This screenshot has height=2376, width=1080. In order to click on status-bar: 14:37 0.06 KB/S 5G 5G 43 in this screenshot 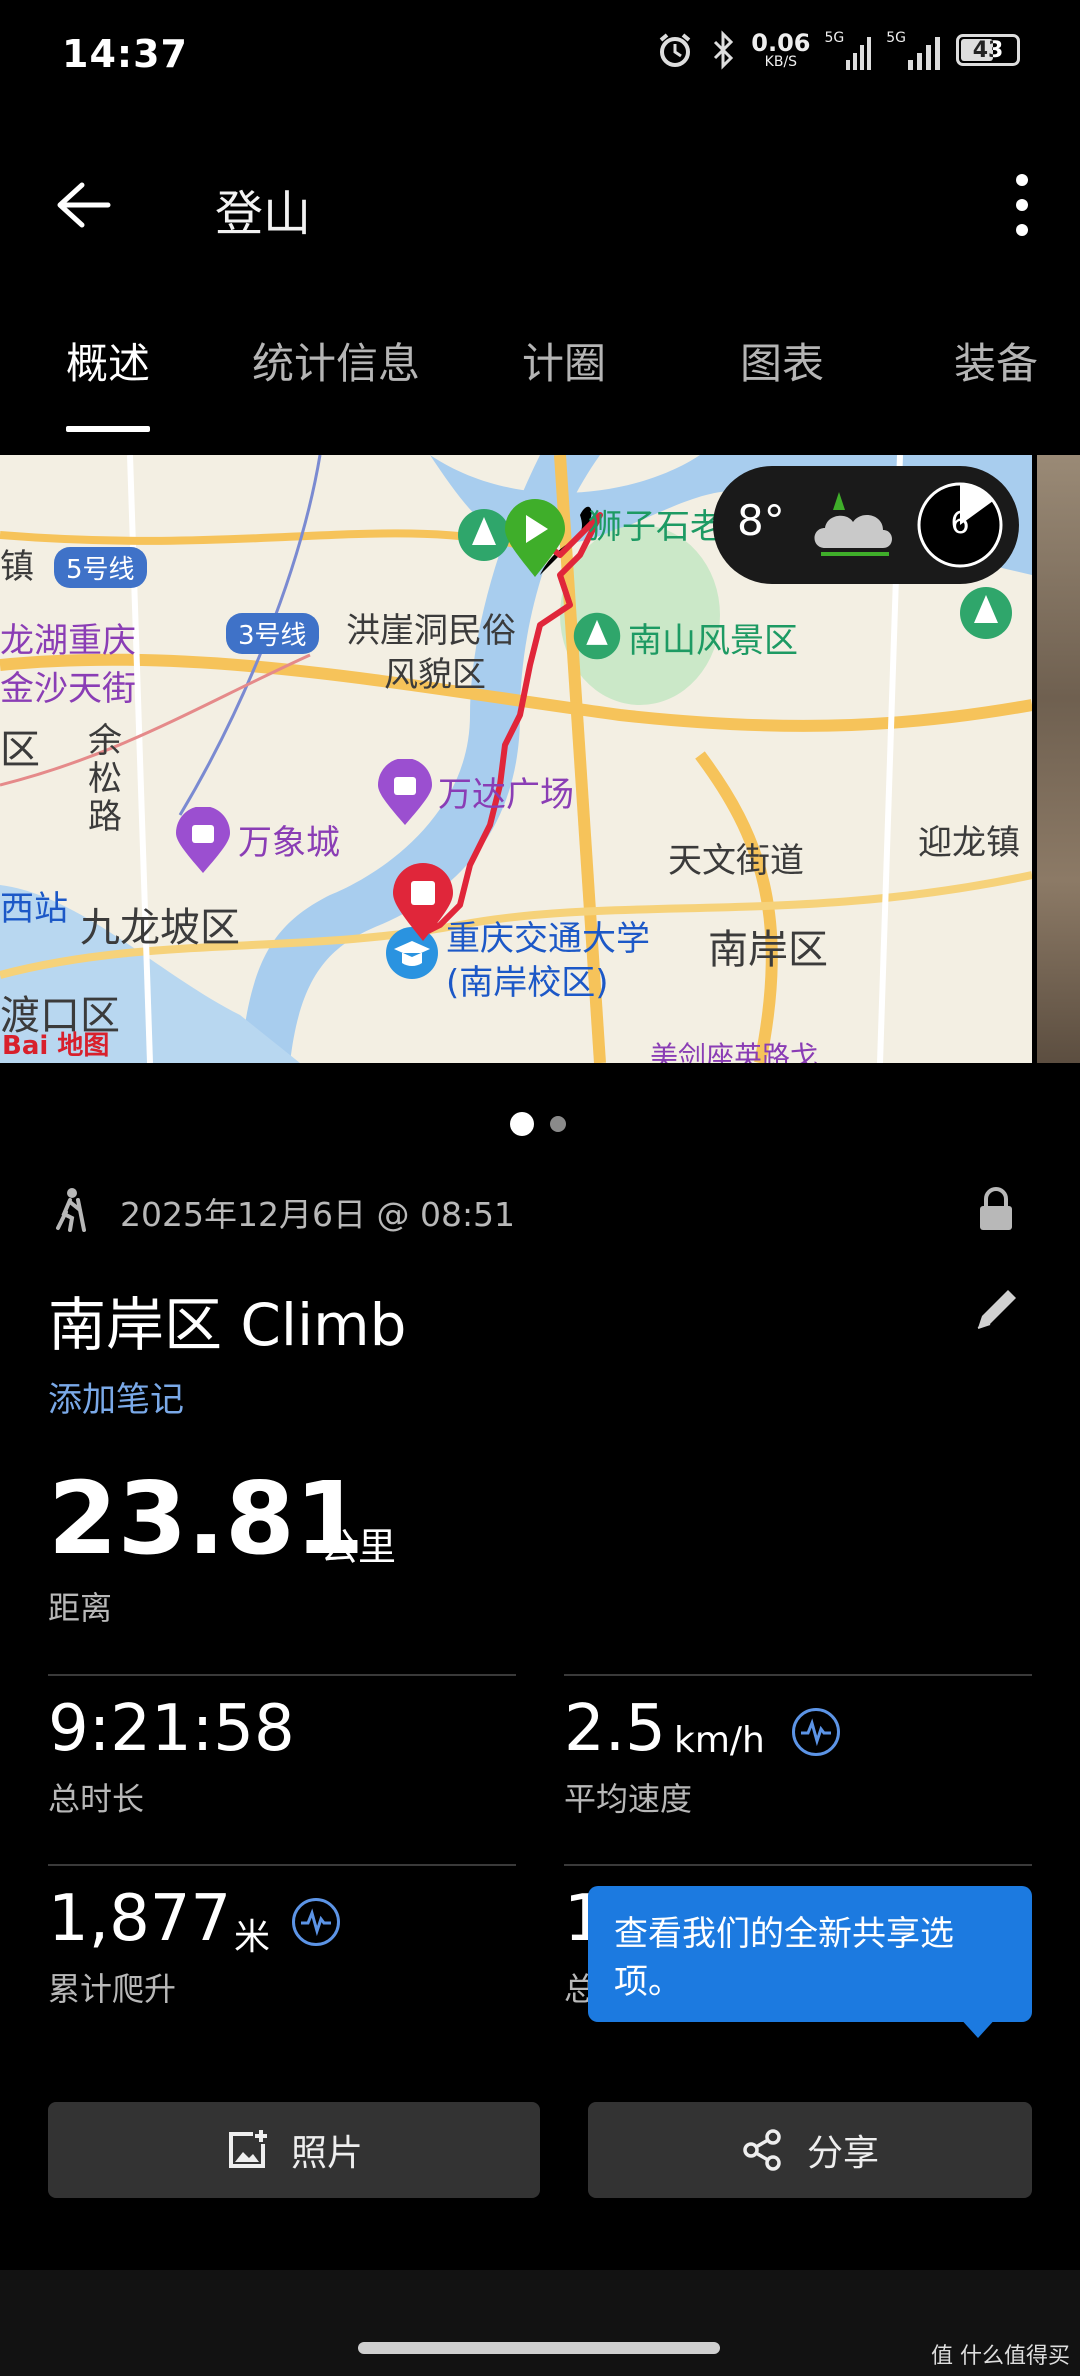, I will do `click(540, 57)`.